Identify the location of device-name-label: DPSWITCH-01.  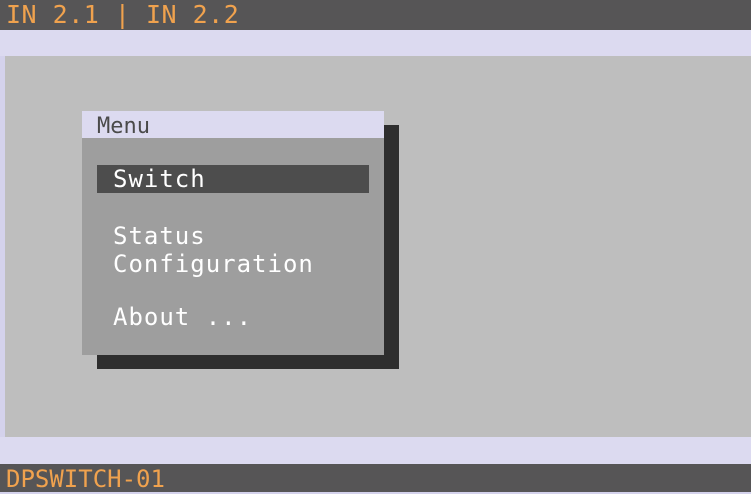
(85, 479).